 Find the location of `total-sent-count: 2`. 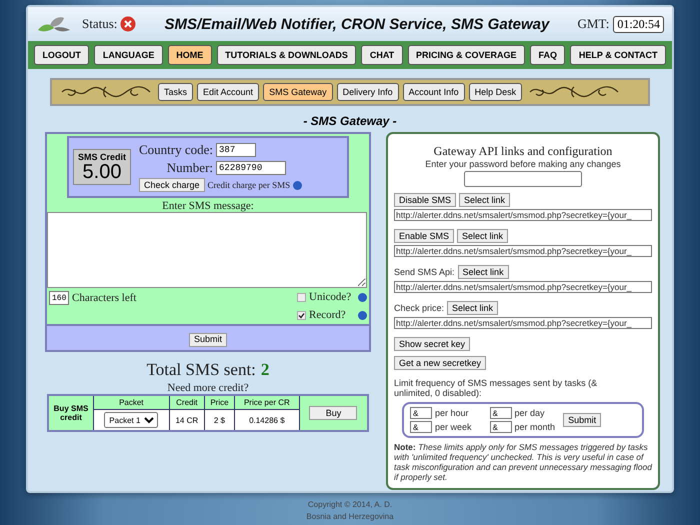

total-sent-count: 2 is located at coordinates (265, 370).